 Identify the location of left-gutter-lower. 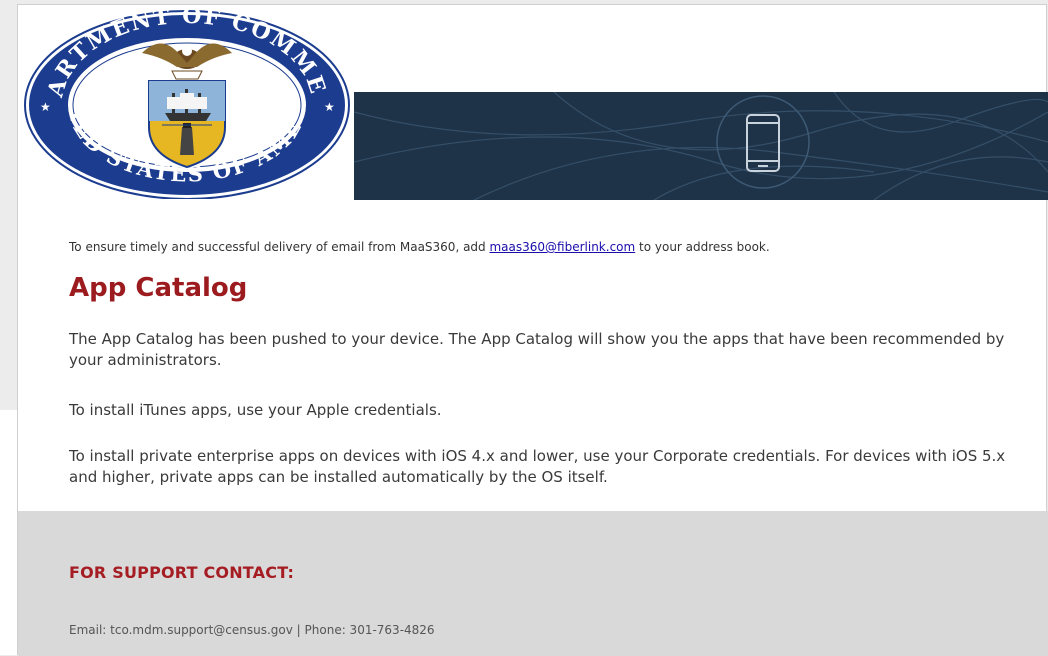
(8, 532).